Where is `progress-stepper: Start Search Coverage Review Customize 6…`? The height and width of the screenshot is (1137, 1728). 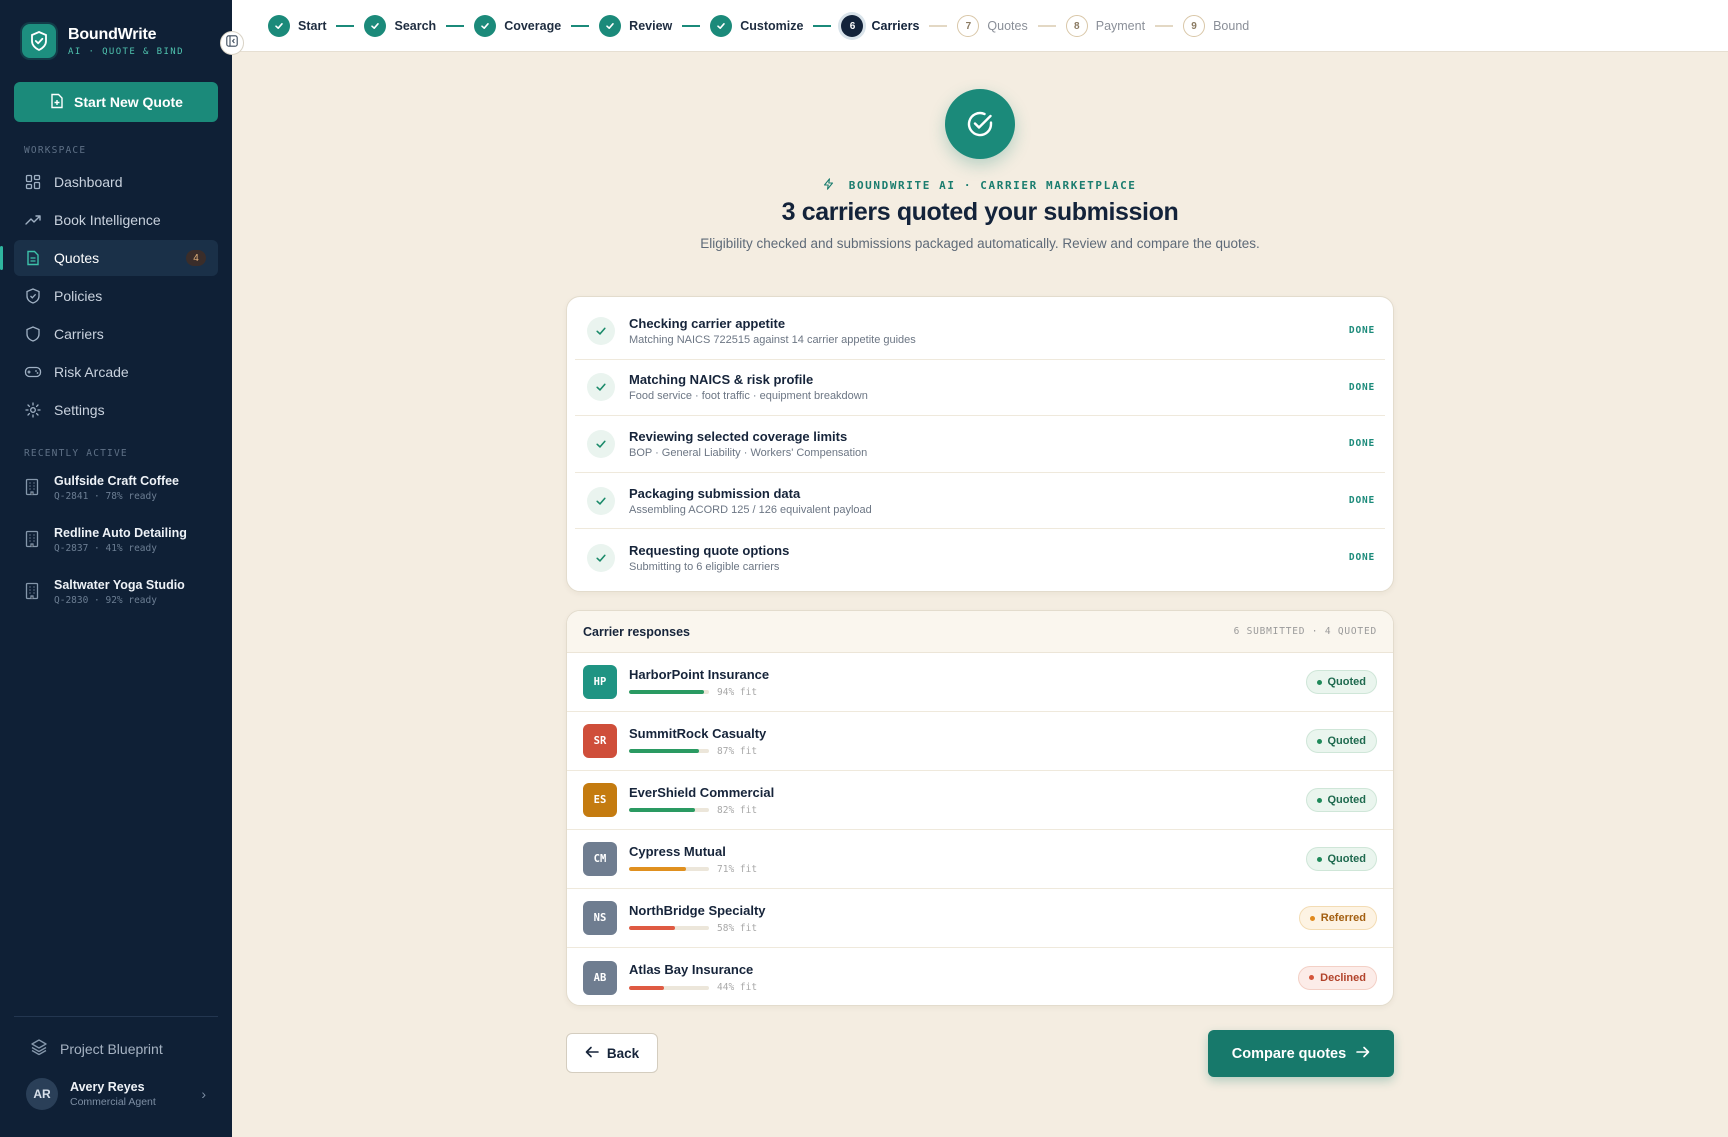
progress-stepper: Start Search Coverage Review Customize 6… is located at coordinates (758, 26).